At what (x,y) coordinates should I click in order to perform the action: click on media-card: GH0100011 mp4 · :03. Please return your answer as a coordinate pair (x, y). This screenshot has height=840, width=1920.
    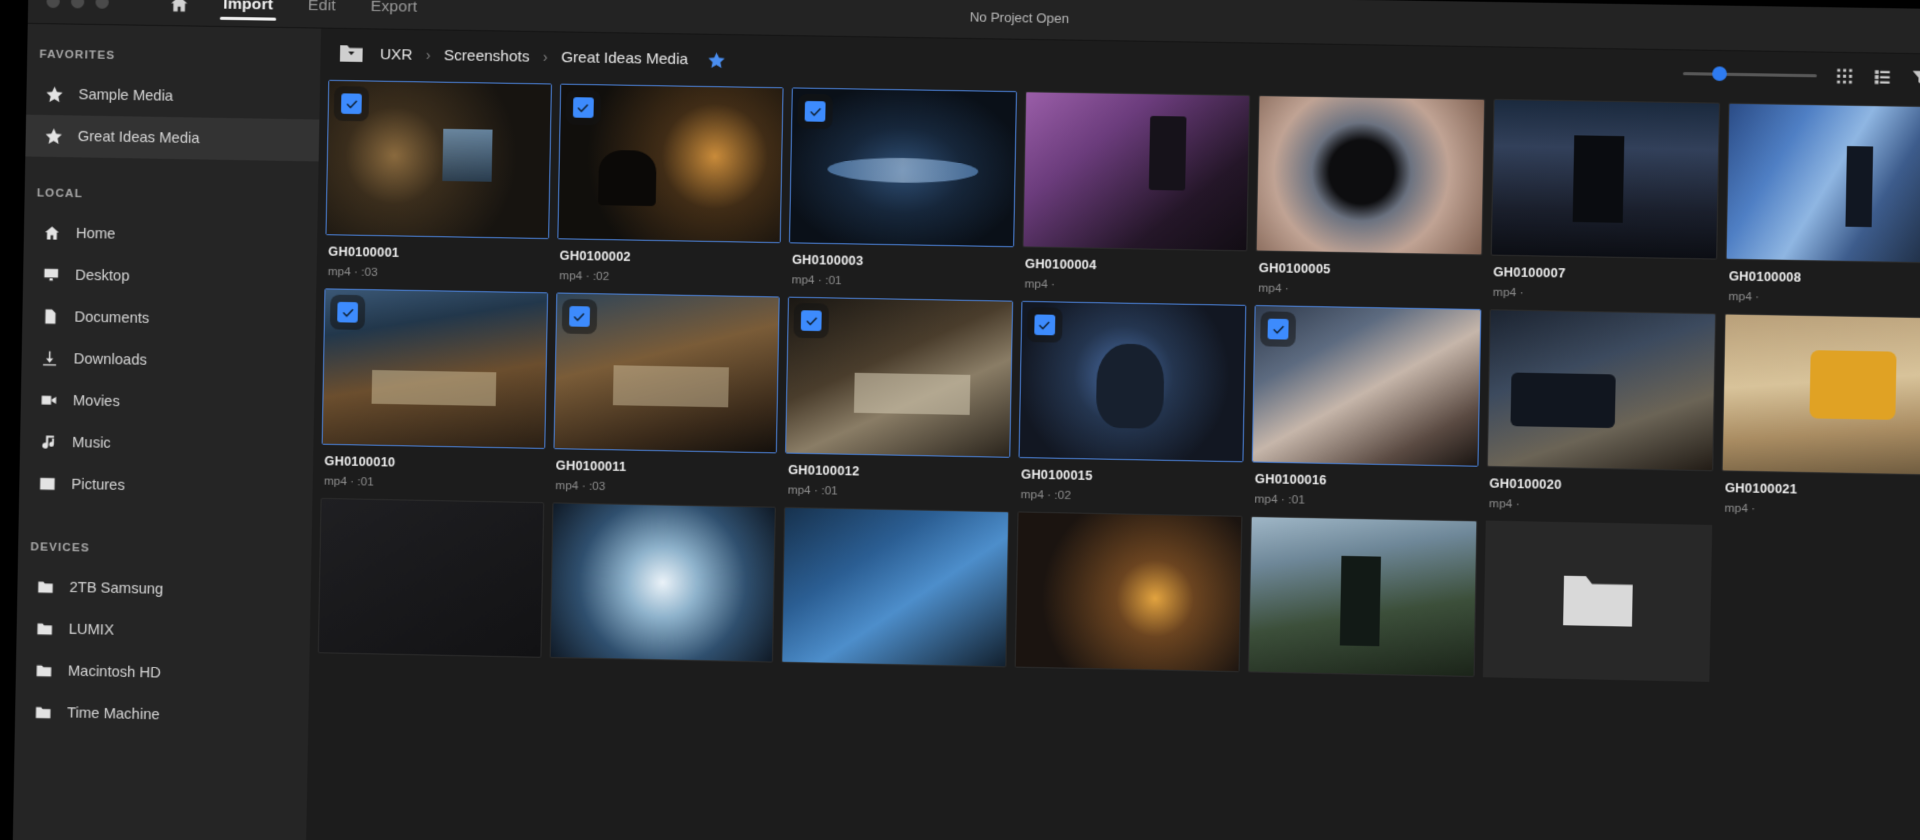
    Looking at the image, I should click on (666, 394).